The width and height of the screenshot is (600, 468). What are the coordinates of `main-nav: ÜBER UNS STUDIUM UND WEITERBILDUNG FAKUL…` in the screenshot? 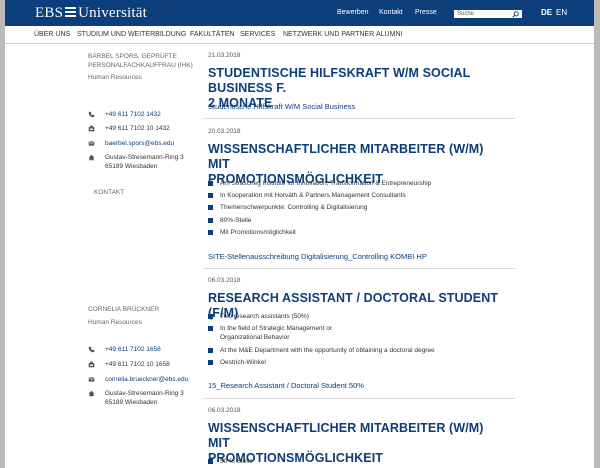 It's located at (299, 35).